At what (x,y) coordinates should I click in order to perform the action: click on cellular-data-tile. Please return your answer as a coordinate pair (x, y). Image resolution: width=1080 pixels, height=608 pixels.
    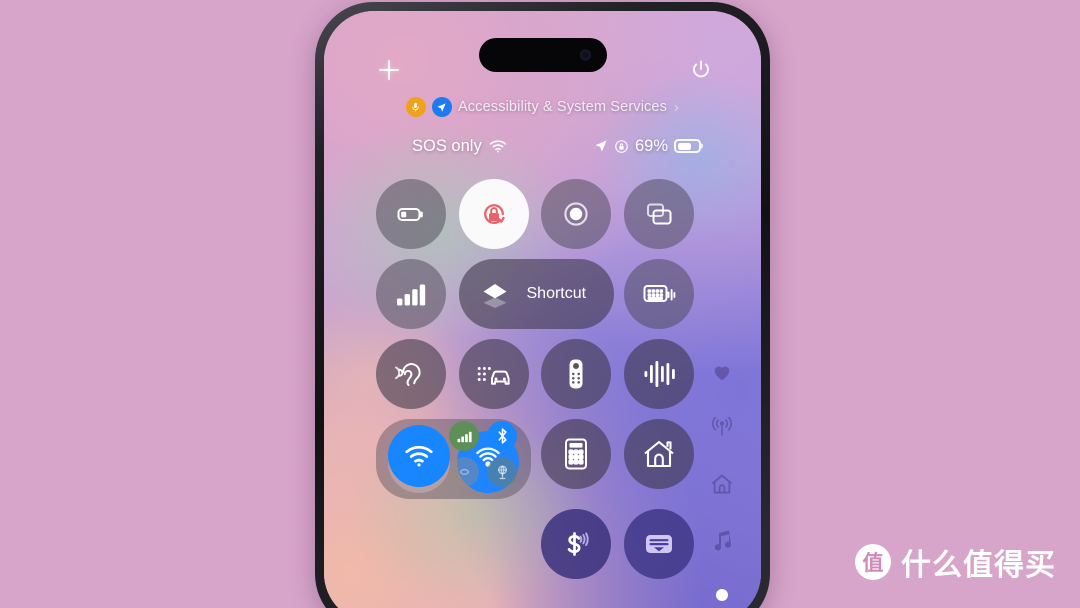
    Looking at the image, I should click on (411, 294).